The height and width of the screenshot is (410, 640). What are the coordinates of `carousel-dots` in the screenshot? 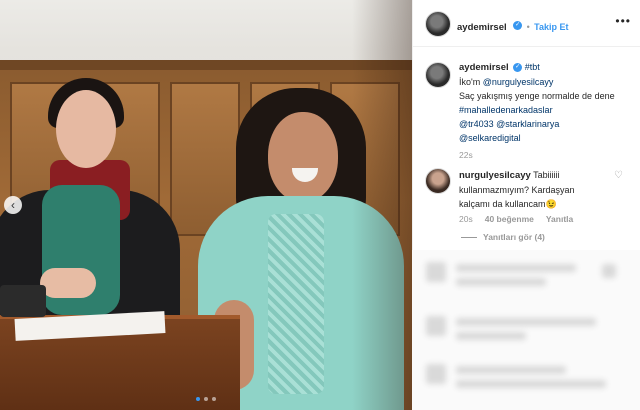 It's located at (206, 399).